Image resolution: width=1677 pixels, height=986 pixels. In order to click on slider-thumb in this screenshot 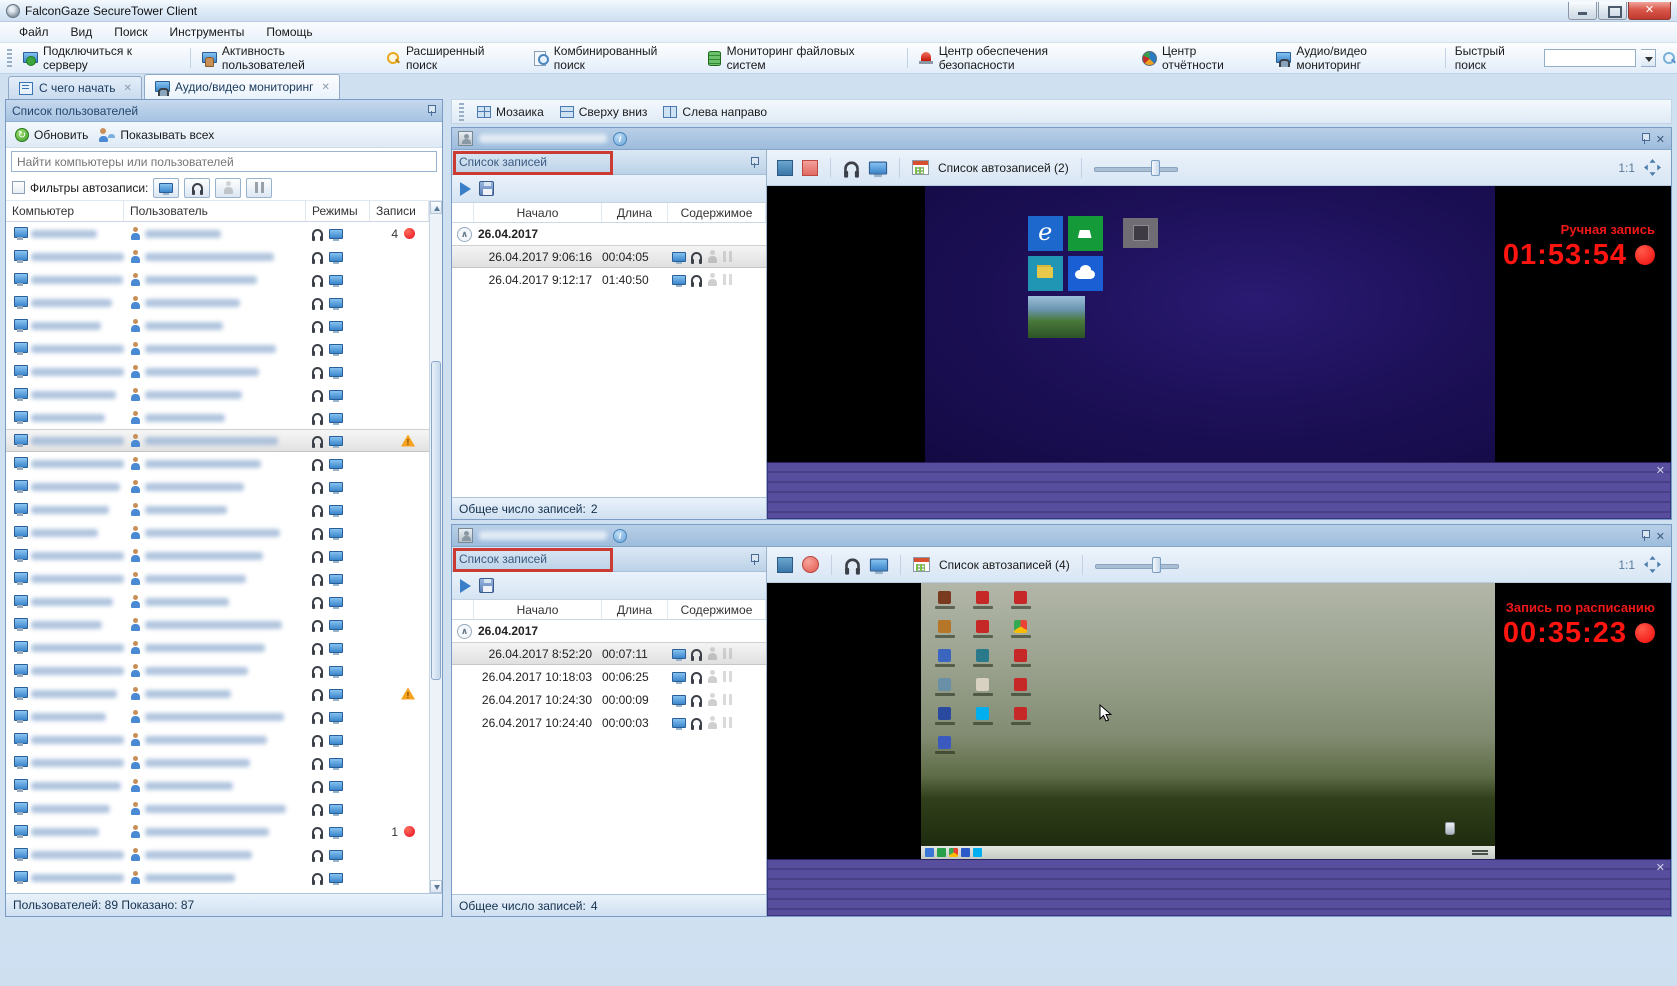, I will do `click(1155, 167)`.